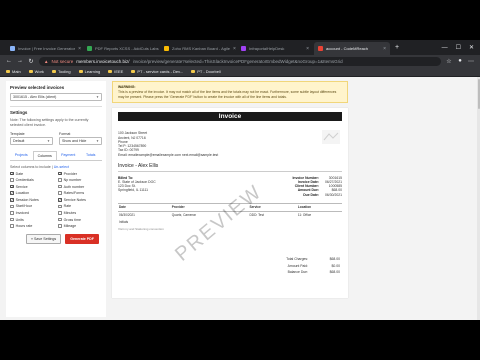 The width and height of the screenshot is (480, 360). Describe the element at coordinates (19, 140) in the screenshot. I see `template-value: Default` at that location.